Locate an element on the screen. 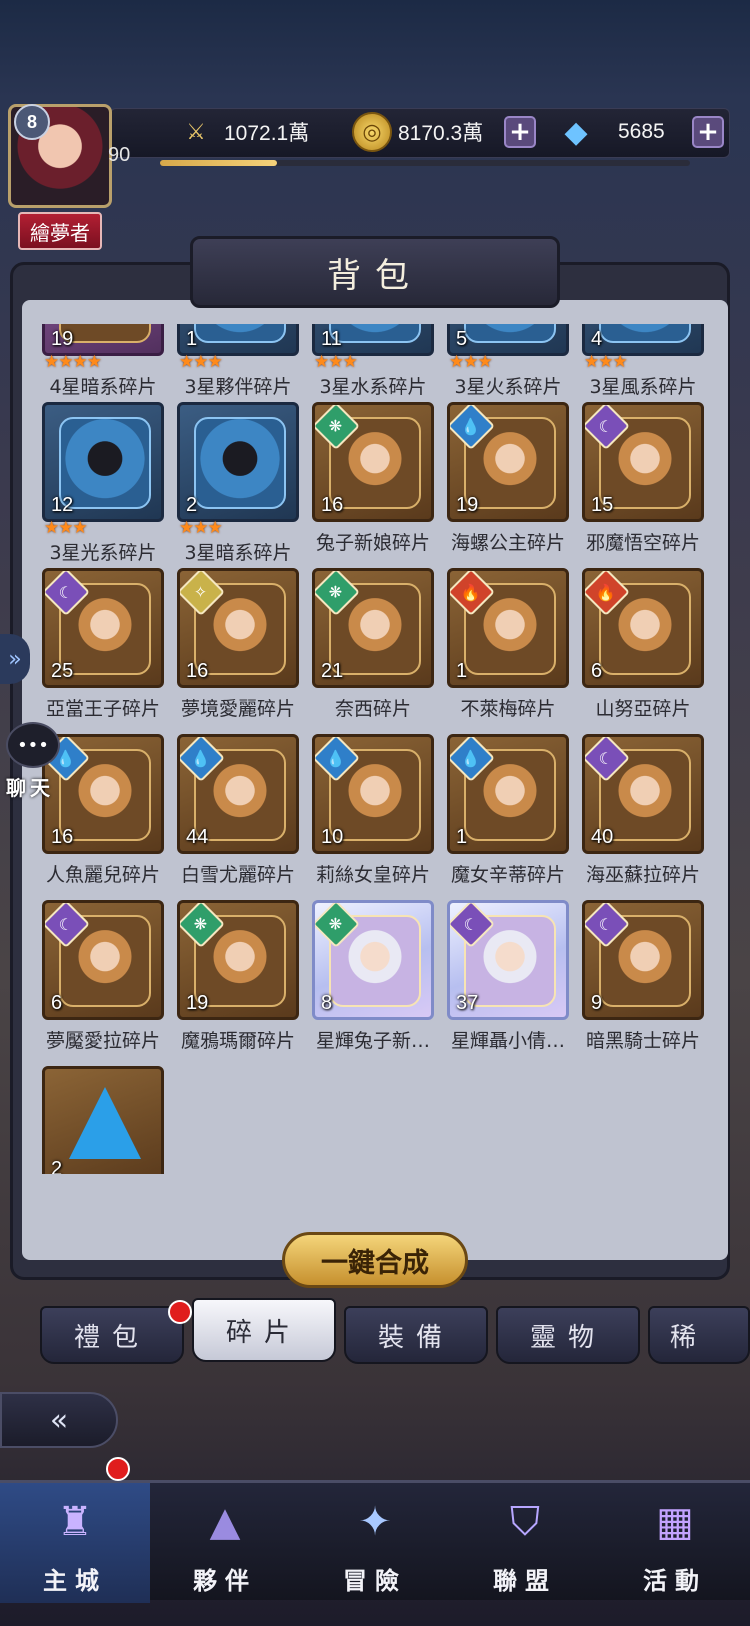  fragment-name: 莉絲女皇碎片 is located at coordinates (372, 875).